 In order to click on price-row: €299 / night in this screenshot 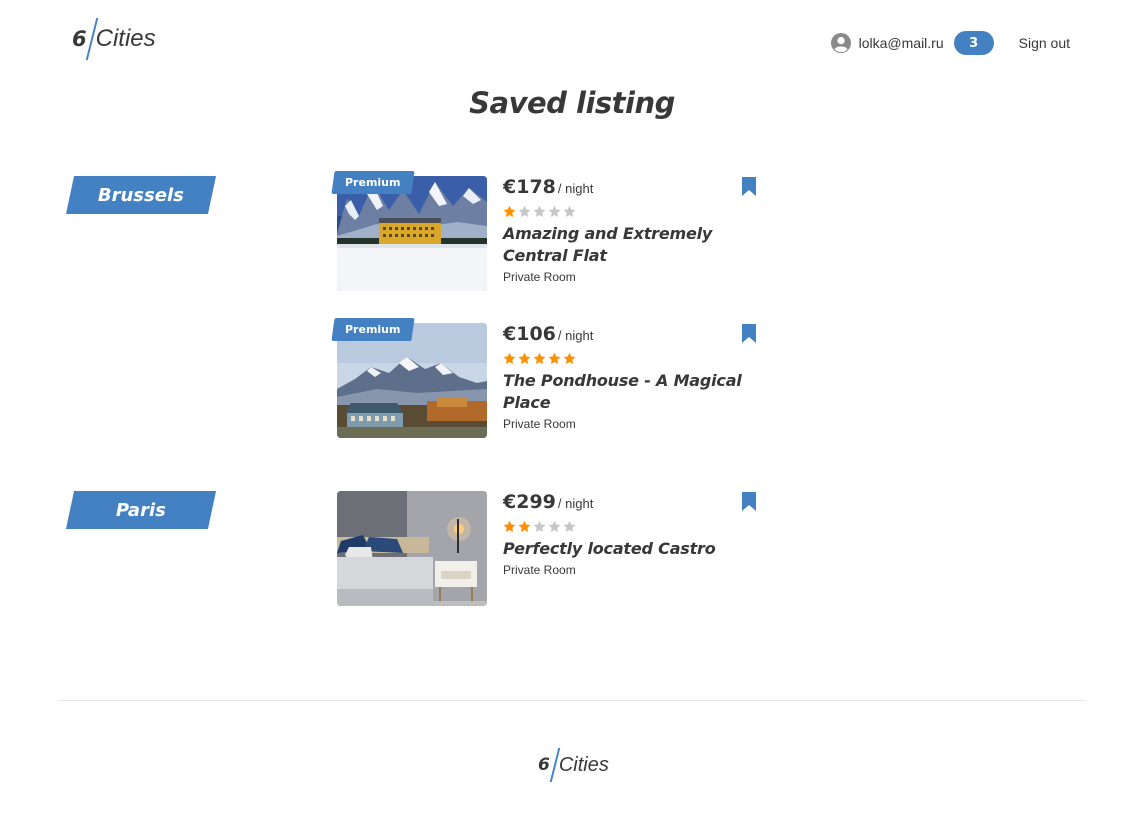, I will do `click(632, 504)`.